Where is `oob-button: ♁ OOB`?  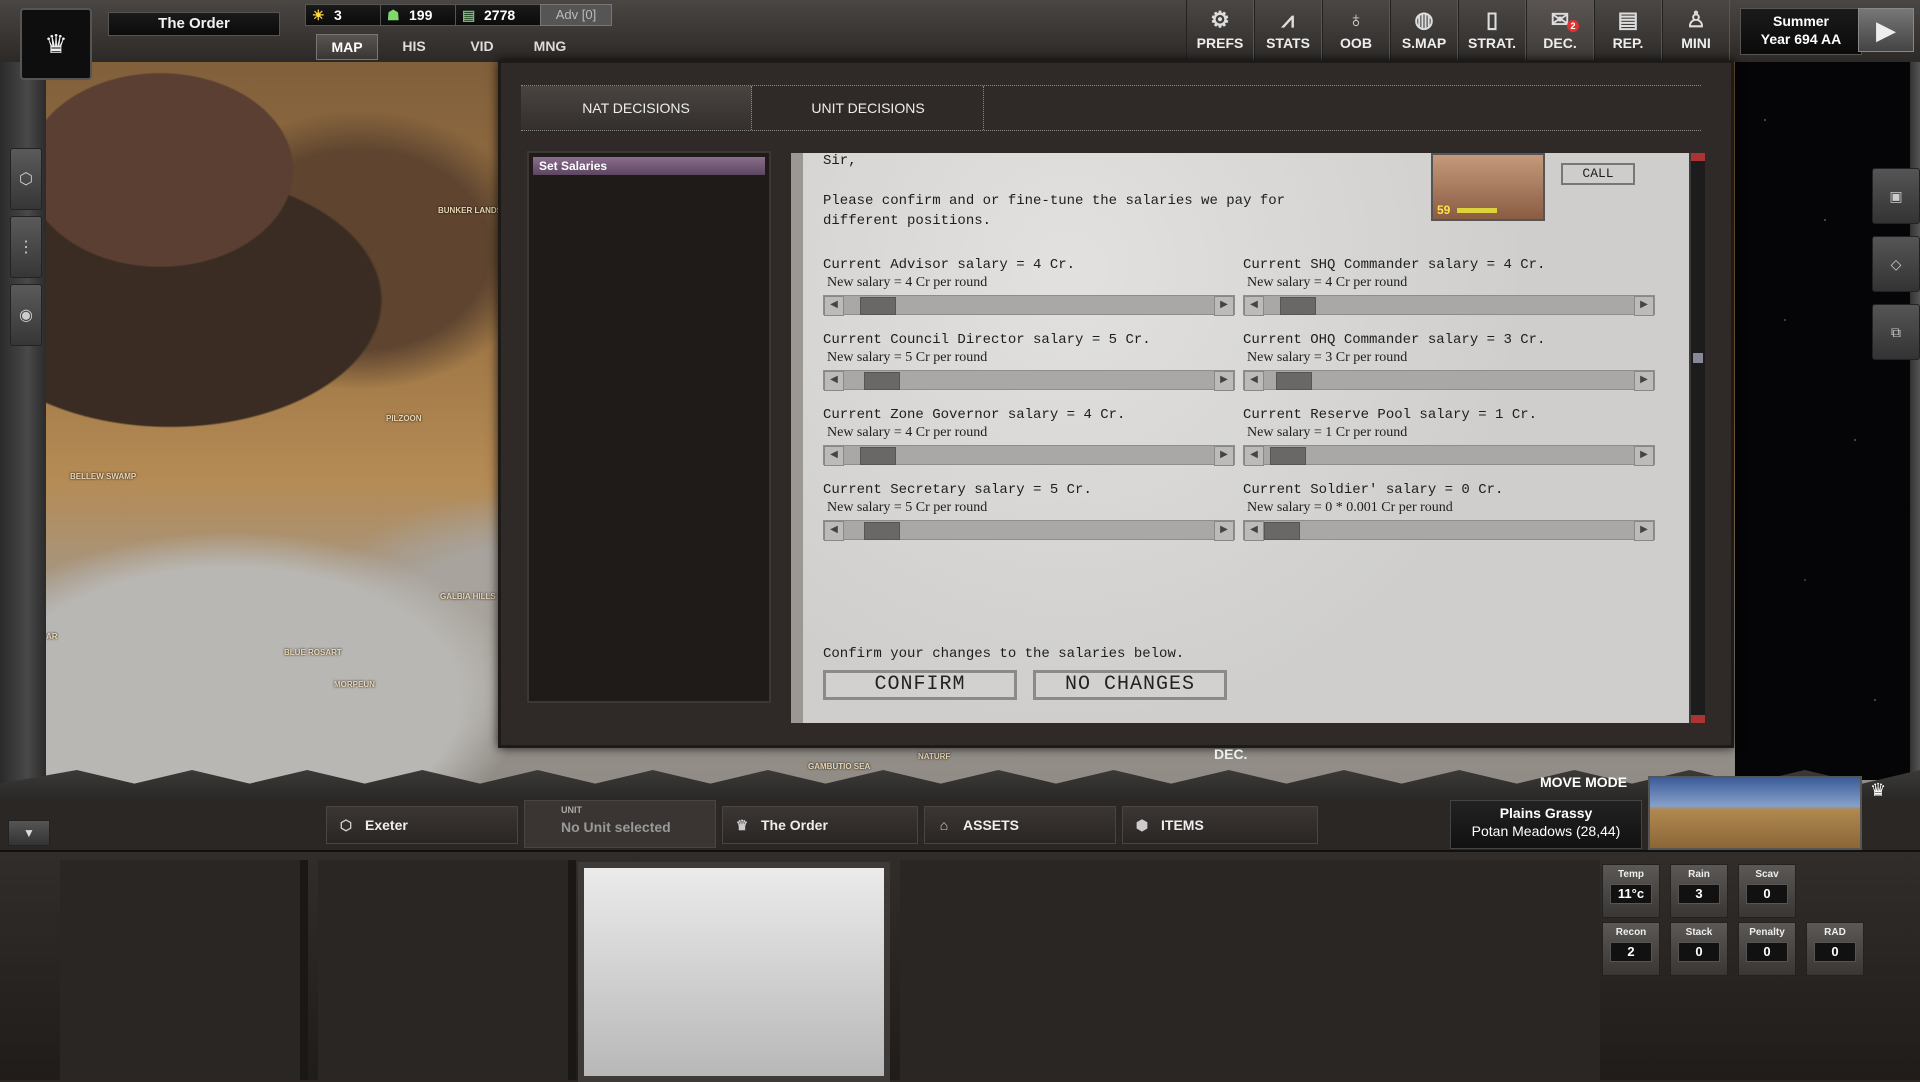
oob-button: ♁ OOB is located at coordinates (1356, 30).